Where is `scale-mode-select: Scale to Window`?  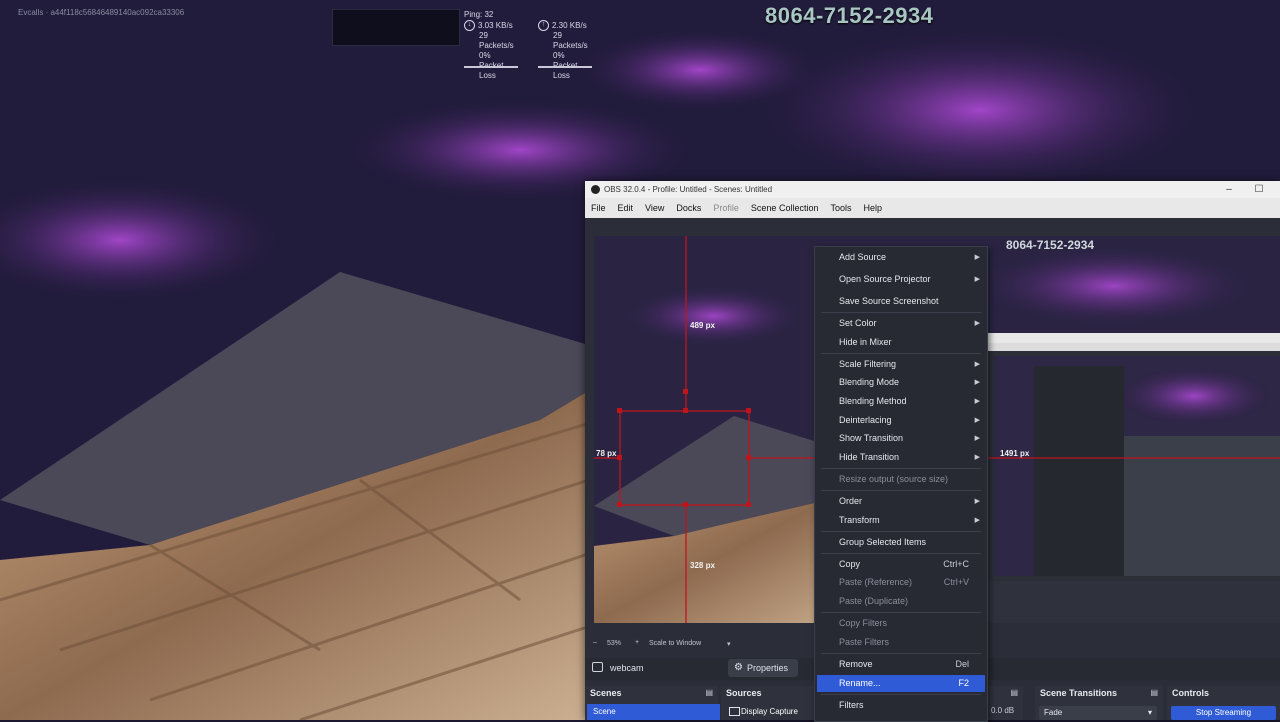 scale-mode-select: Scale to Window is located at coordinates (675, 643).